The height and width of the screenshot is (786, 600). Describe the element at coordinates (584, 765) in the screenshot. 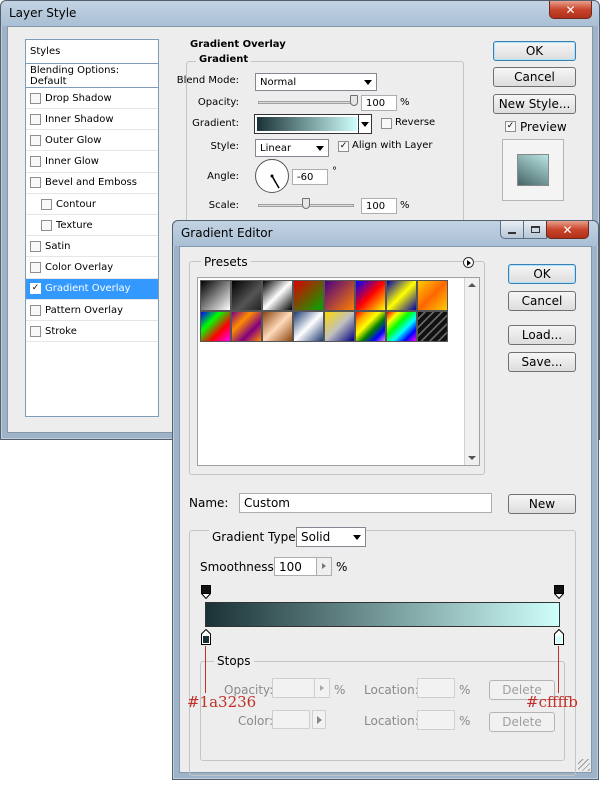

I see `resize-grip-icon` at that location.